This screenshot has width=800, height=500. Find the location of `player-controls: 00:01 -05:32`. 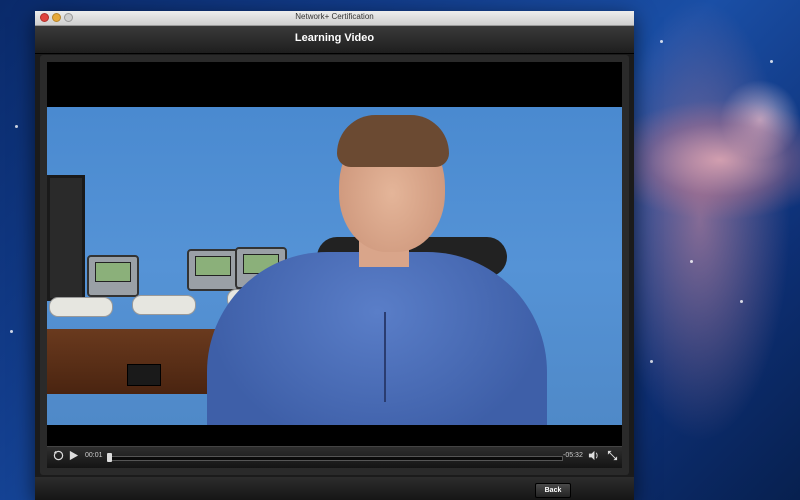

player-controls: 00:01 -05:32 is located at coordinates (334, 457).